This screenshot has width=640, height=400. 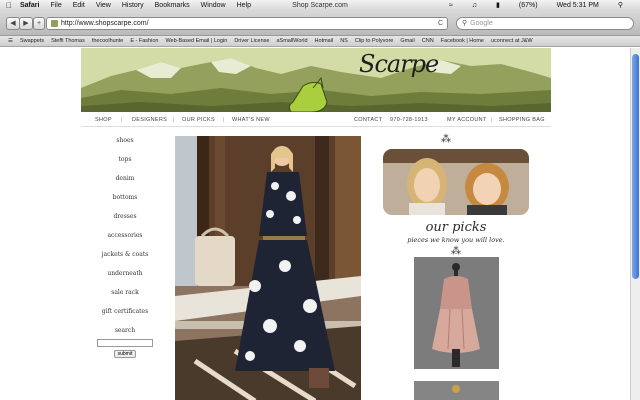 What do you see at coordinates (149, 120) in the screenshot?
I see `nav-designers: DESIGNERS` at bounding box center [149, 120].